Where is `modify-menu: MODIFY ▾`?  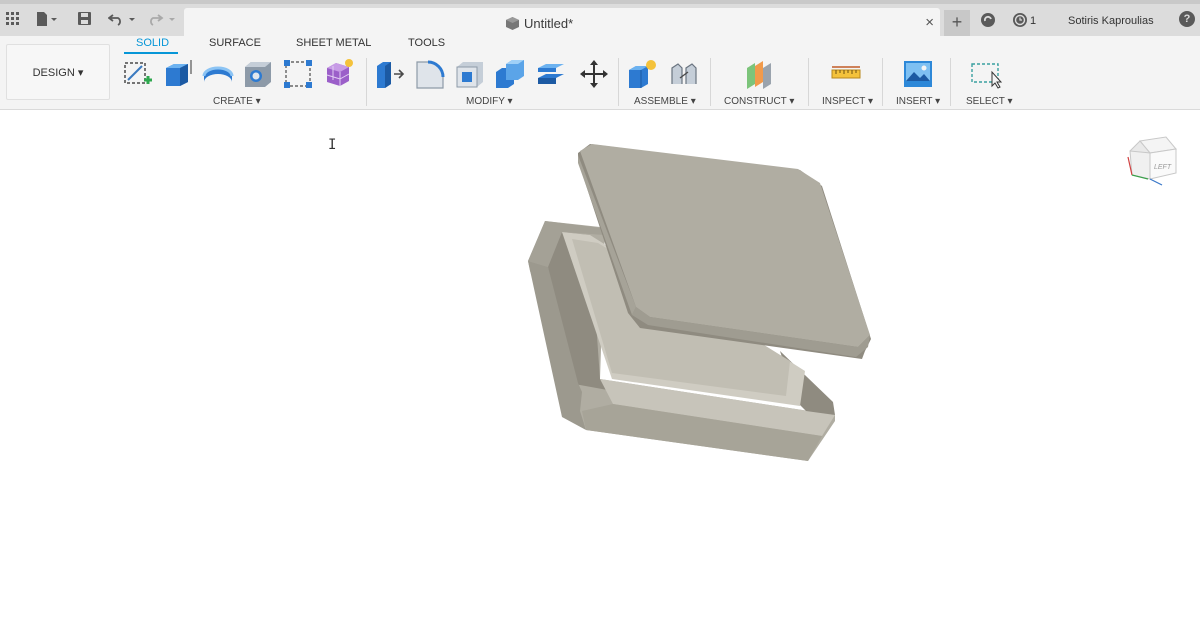 modify-menu: MODIFY ▾ is located at coordinates (489, 101).